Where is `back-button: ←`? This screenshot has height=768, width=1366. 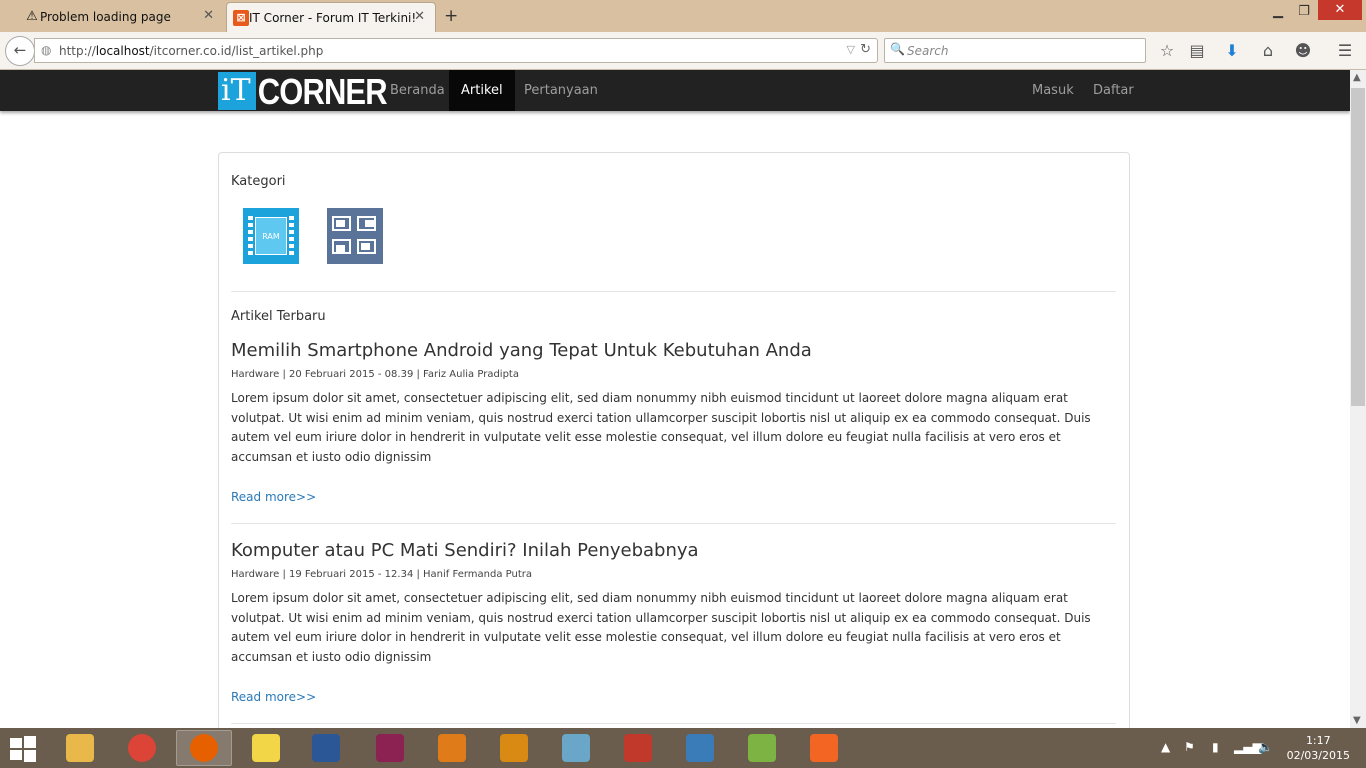 back-button: ← is located at coordinates (20, 51).